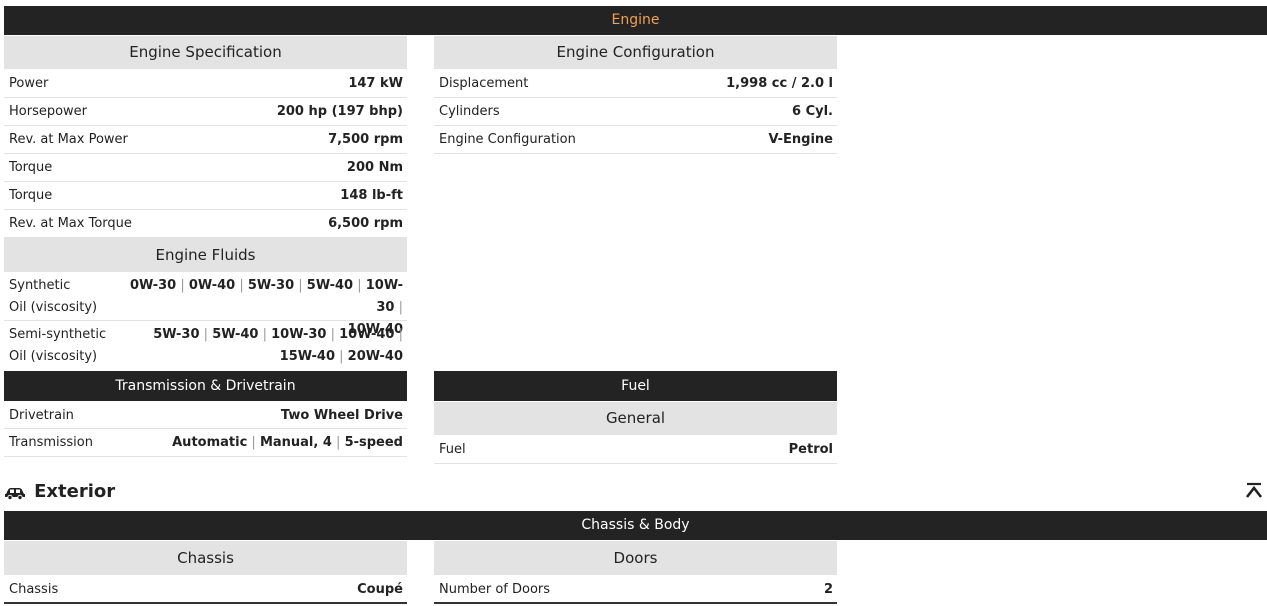  I want to click on doors-value: 2, so click(828, 589).